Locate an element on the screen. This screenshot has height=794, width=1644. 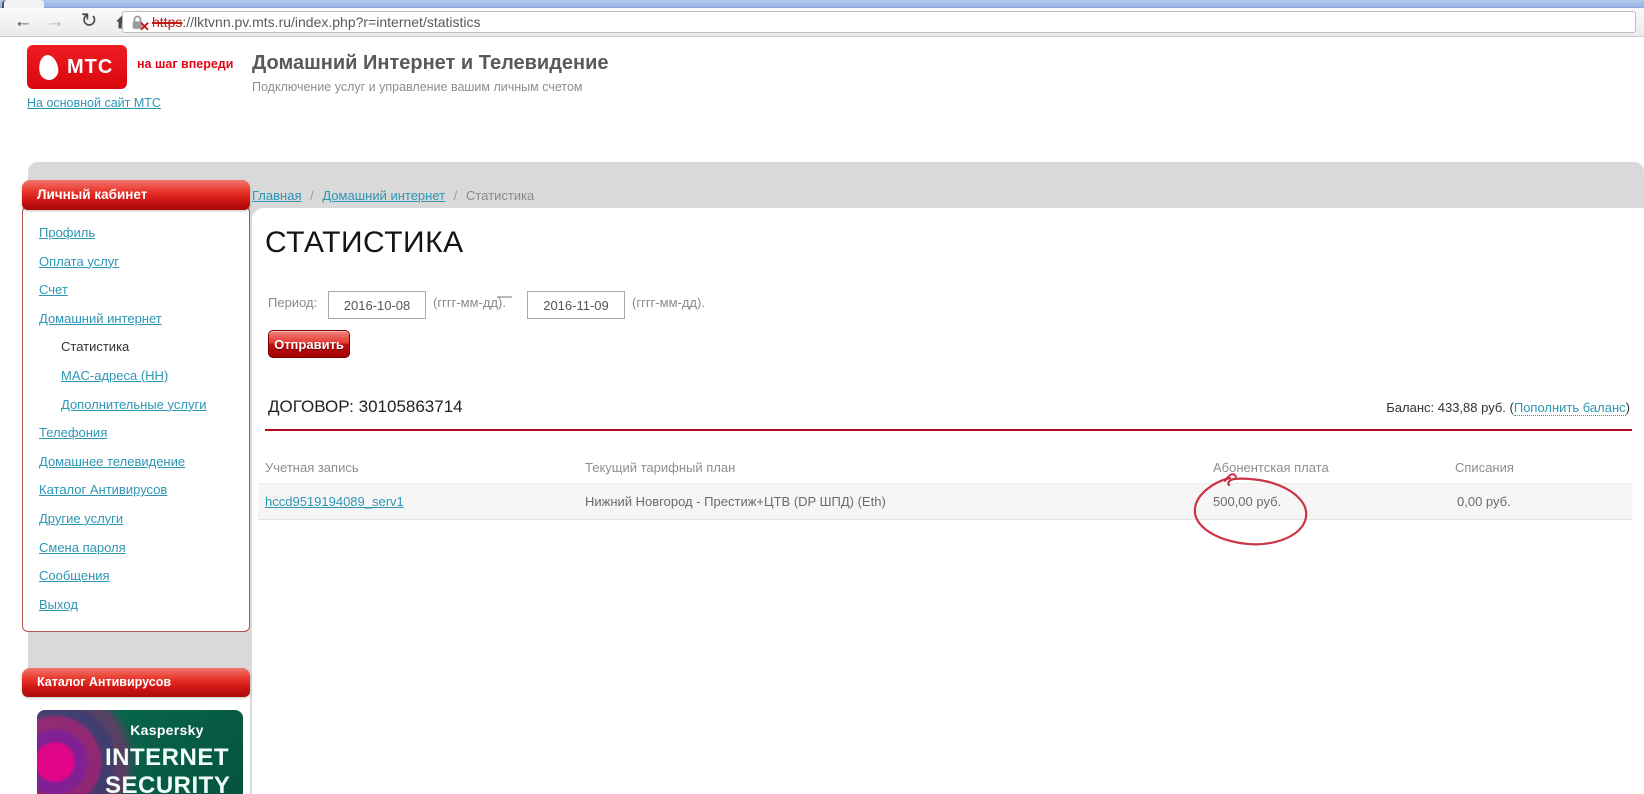
account-link: hccd9519194089_serv1 is located at coordinates (334, 501).